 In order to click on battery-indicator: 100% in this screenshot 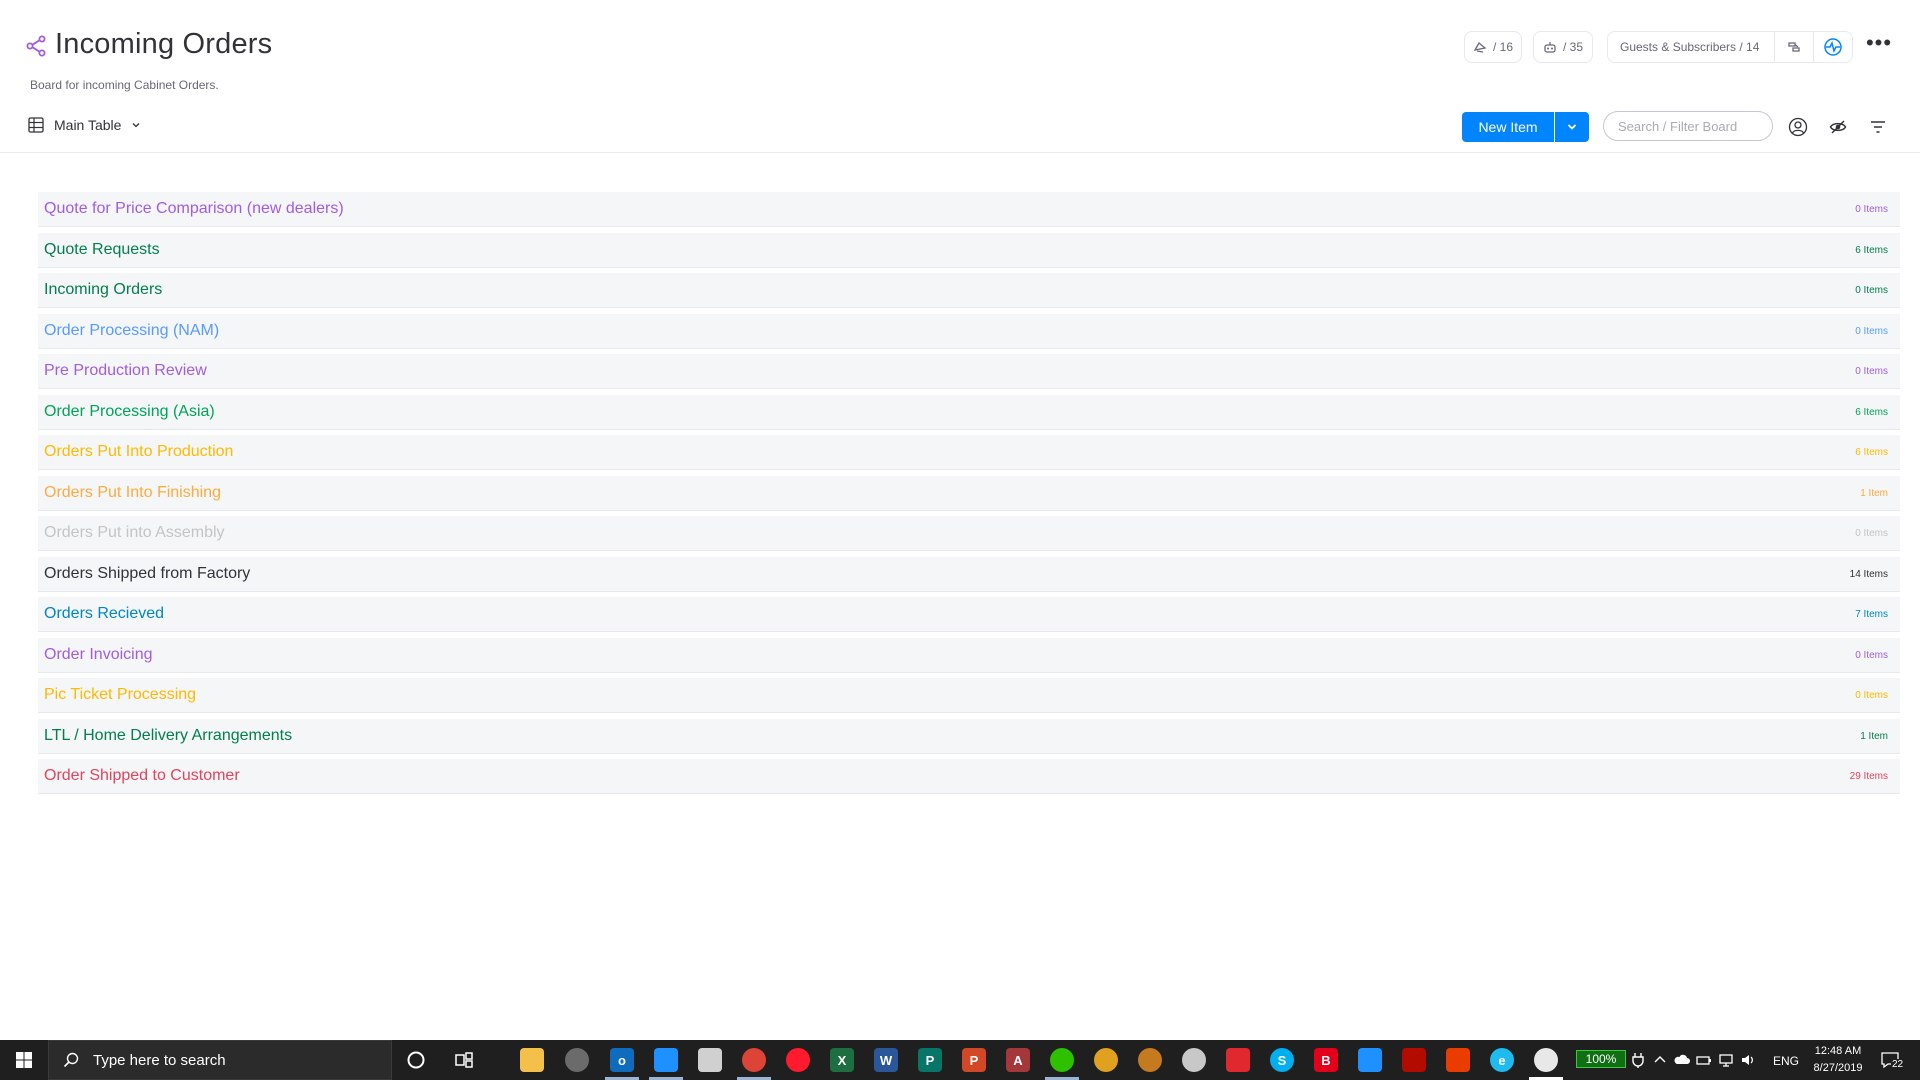, I will do `click(1601, 1059)`.